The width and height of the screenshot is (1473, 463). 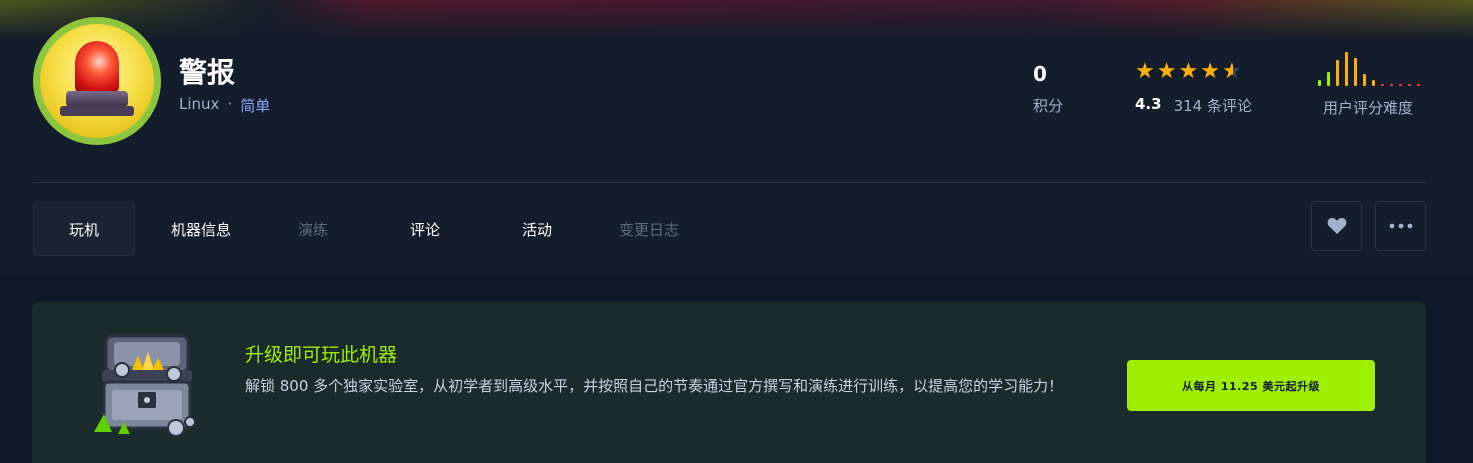 I want to click on reviews-link: 314 条评论, so click(x=1213, y=105).